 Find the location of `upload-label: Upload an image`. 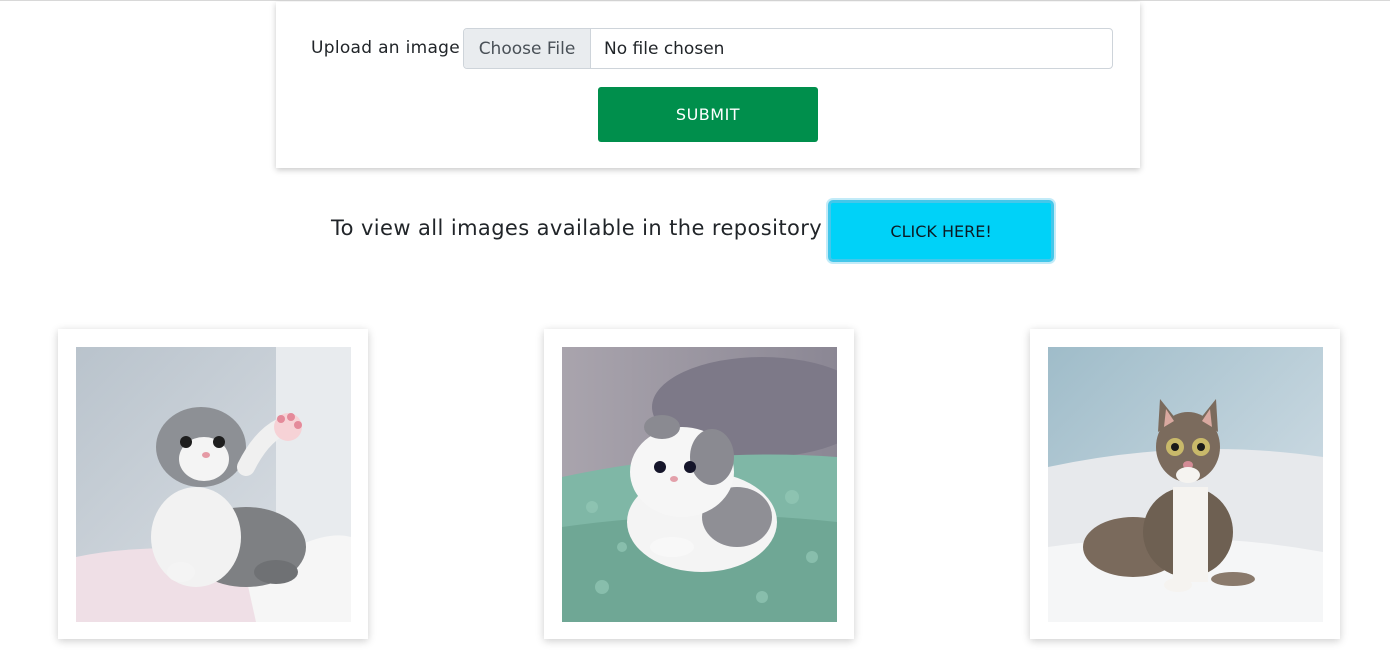

upload-label: Upload an image is located at coordinates (386, 48).